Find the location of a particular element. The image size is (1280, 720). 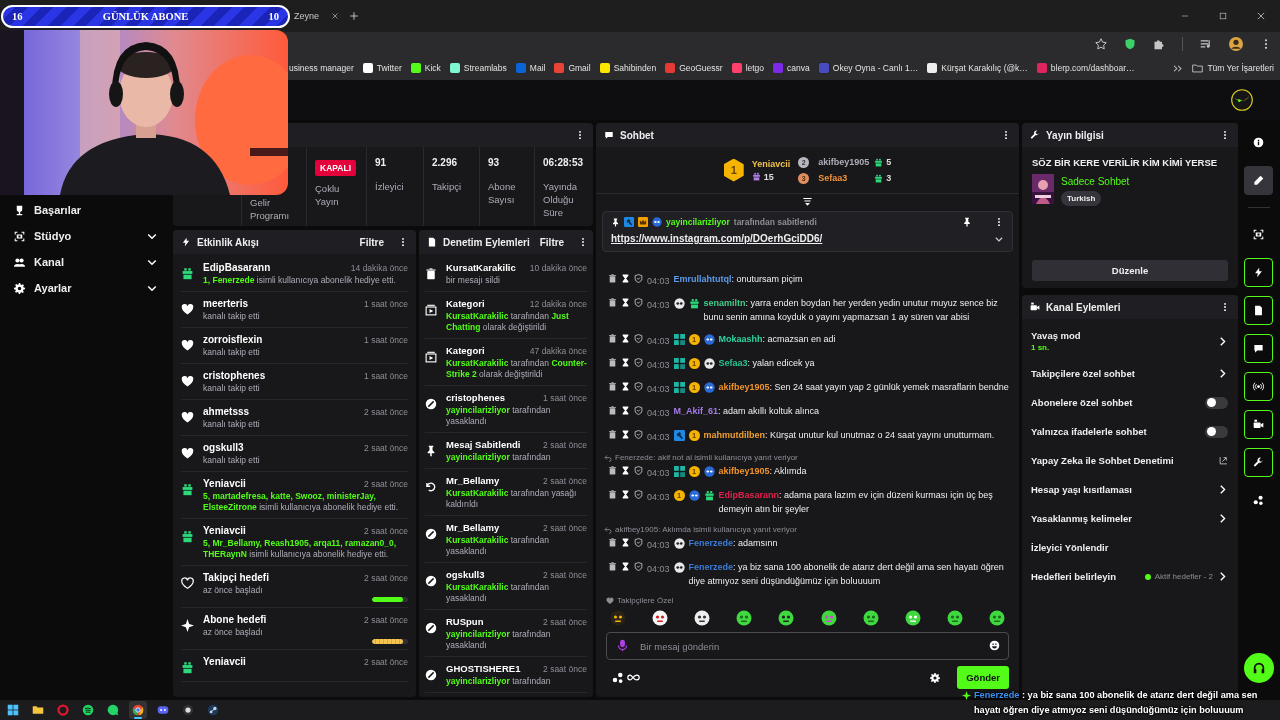

maximize-icon is located at coordinates (1223, 16).